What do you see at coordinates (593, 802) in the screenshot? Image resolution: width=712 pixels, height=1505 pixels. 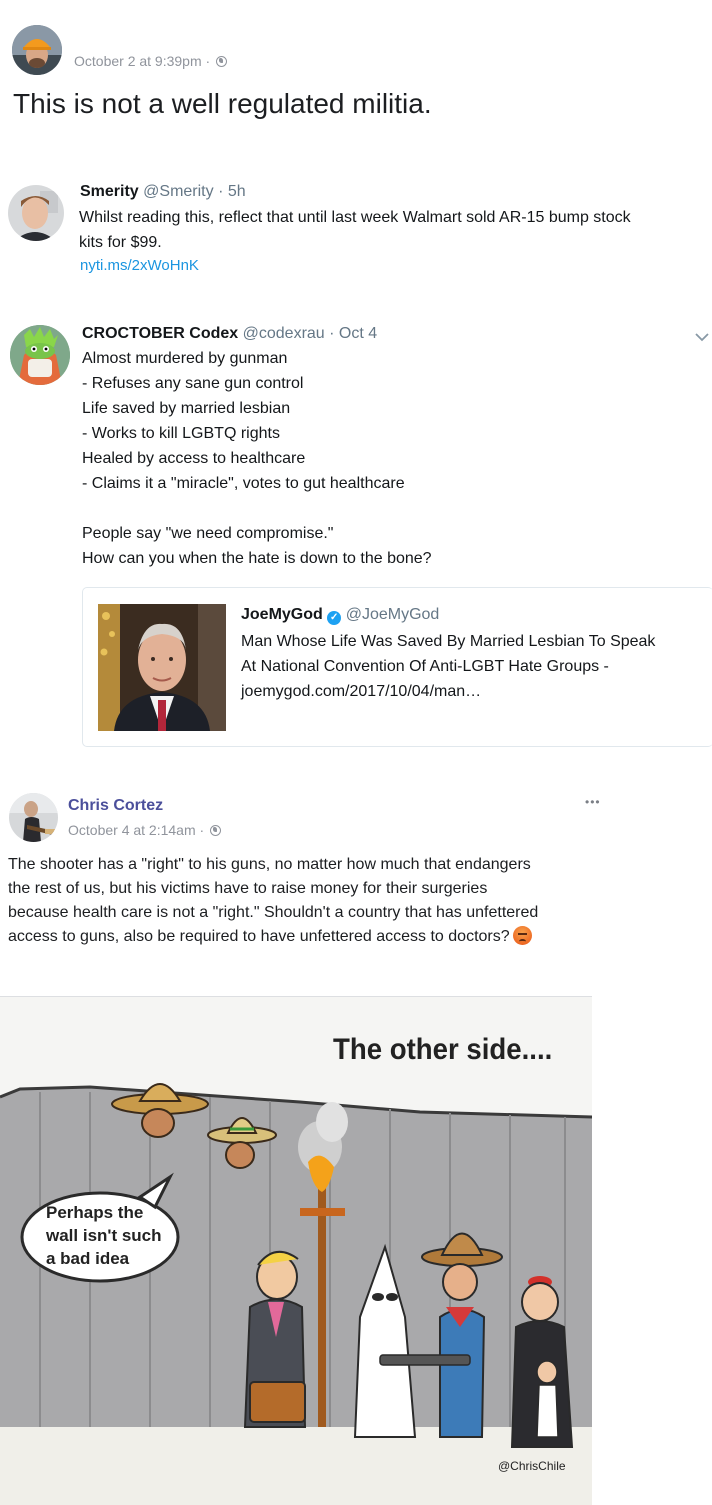 I see `more-options-icon: •••` at bounding box center [593, 802].